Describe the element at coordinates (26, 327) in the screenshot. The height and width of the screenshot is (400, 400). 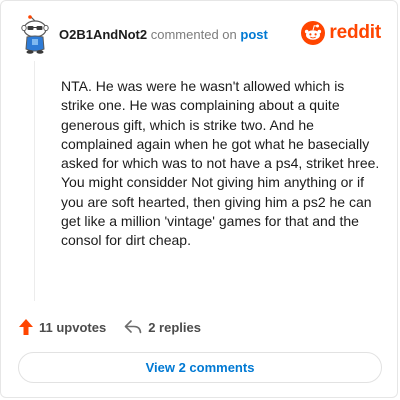
I see `upvote-arrow-icon` at that location.